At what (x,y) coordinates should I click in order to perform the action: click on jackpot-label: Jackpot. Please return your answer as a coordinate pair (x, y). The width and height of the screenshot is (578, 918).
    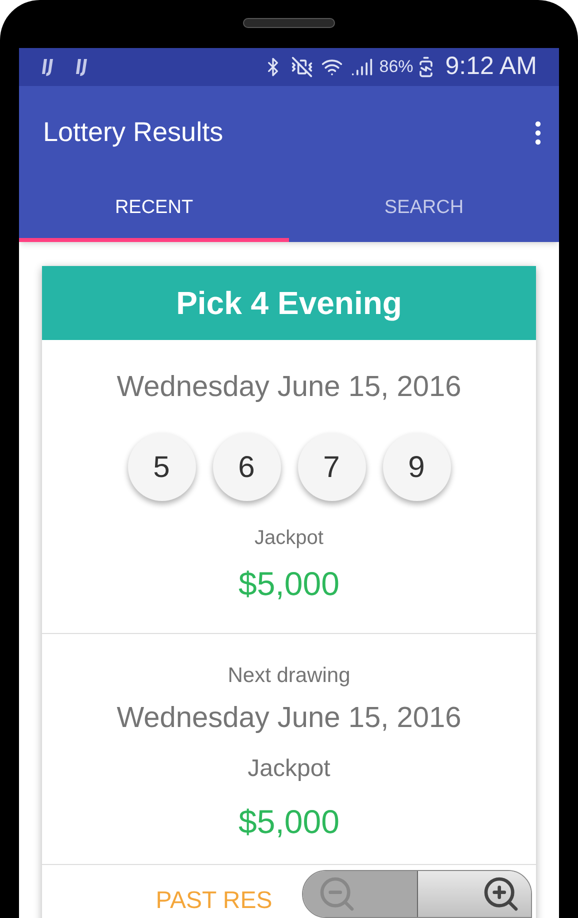
    Looking at the image, I should click on (289, 538).